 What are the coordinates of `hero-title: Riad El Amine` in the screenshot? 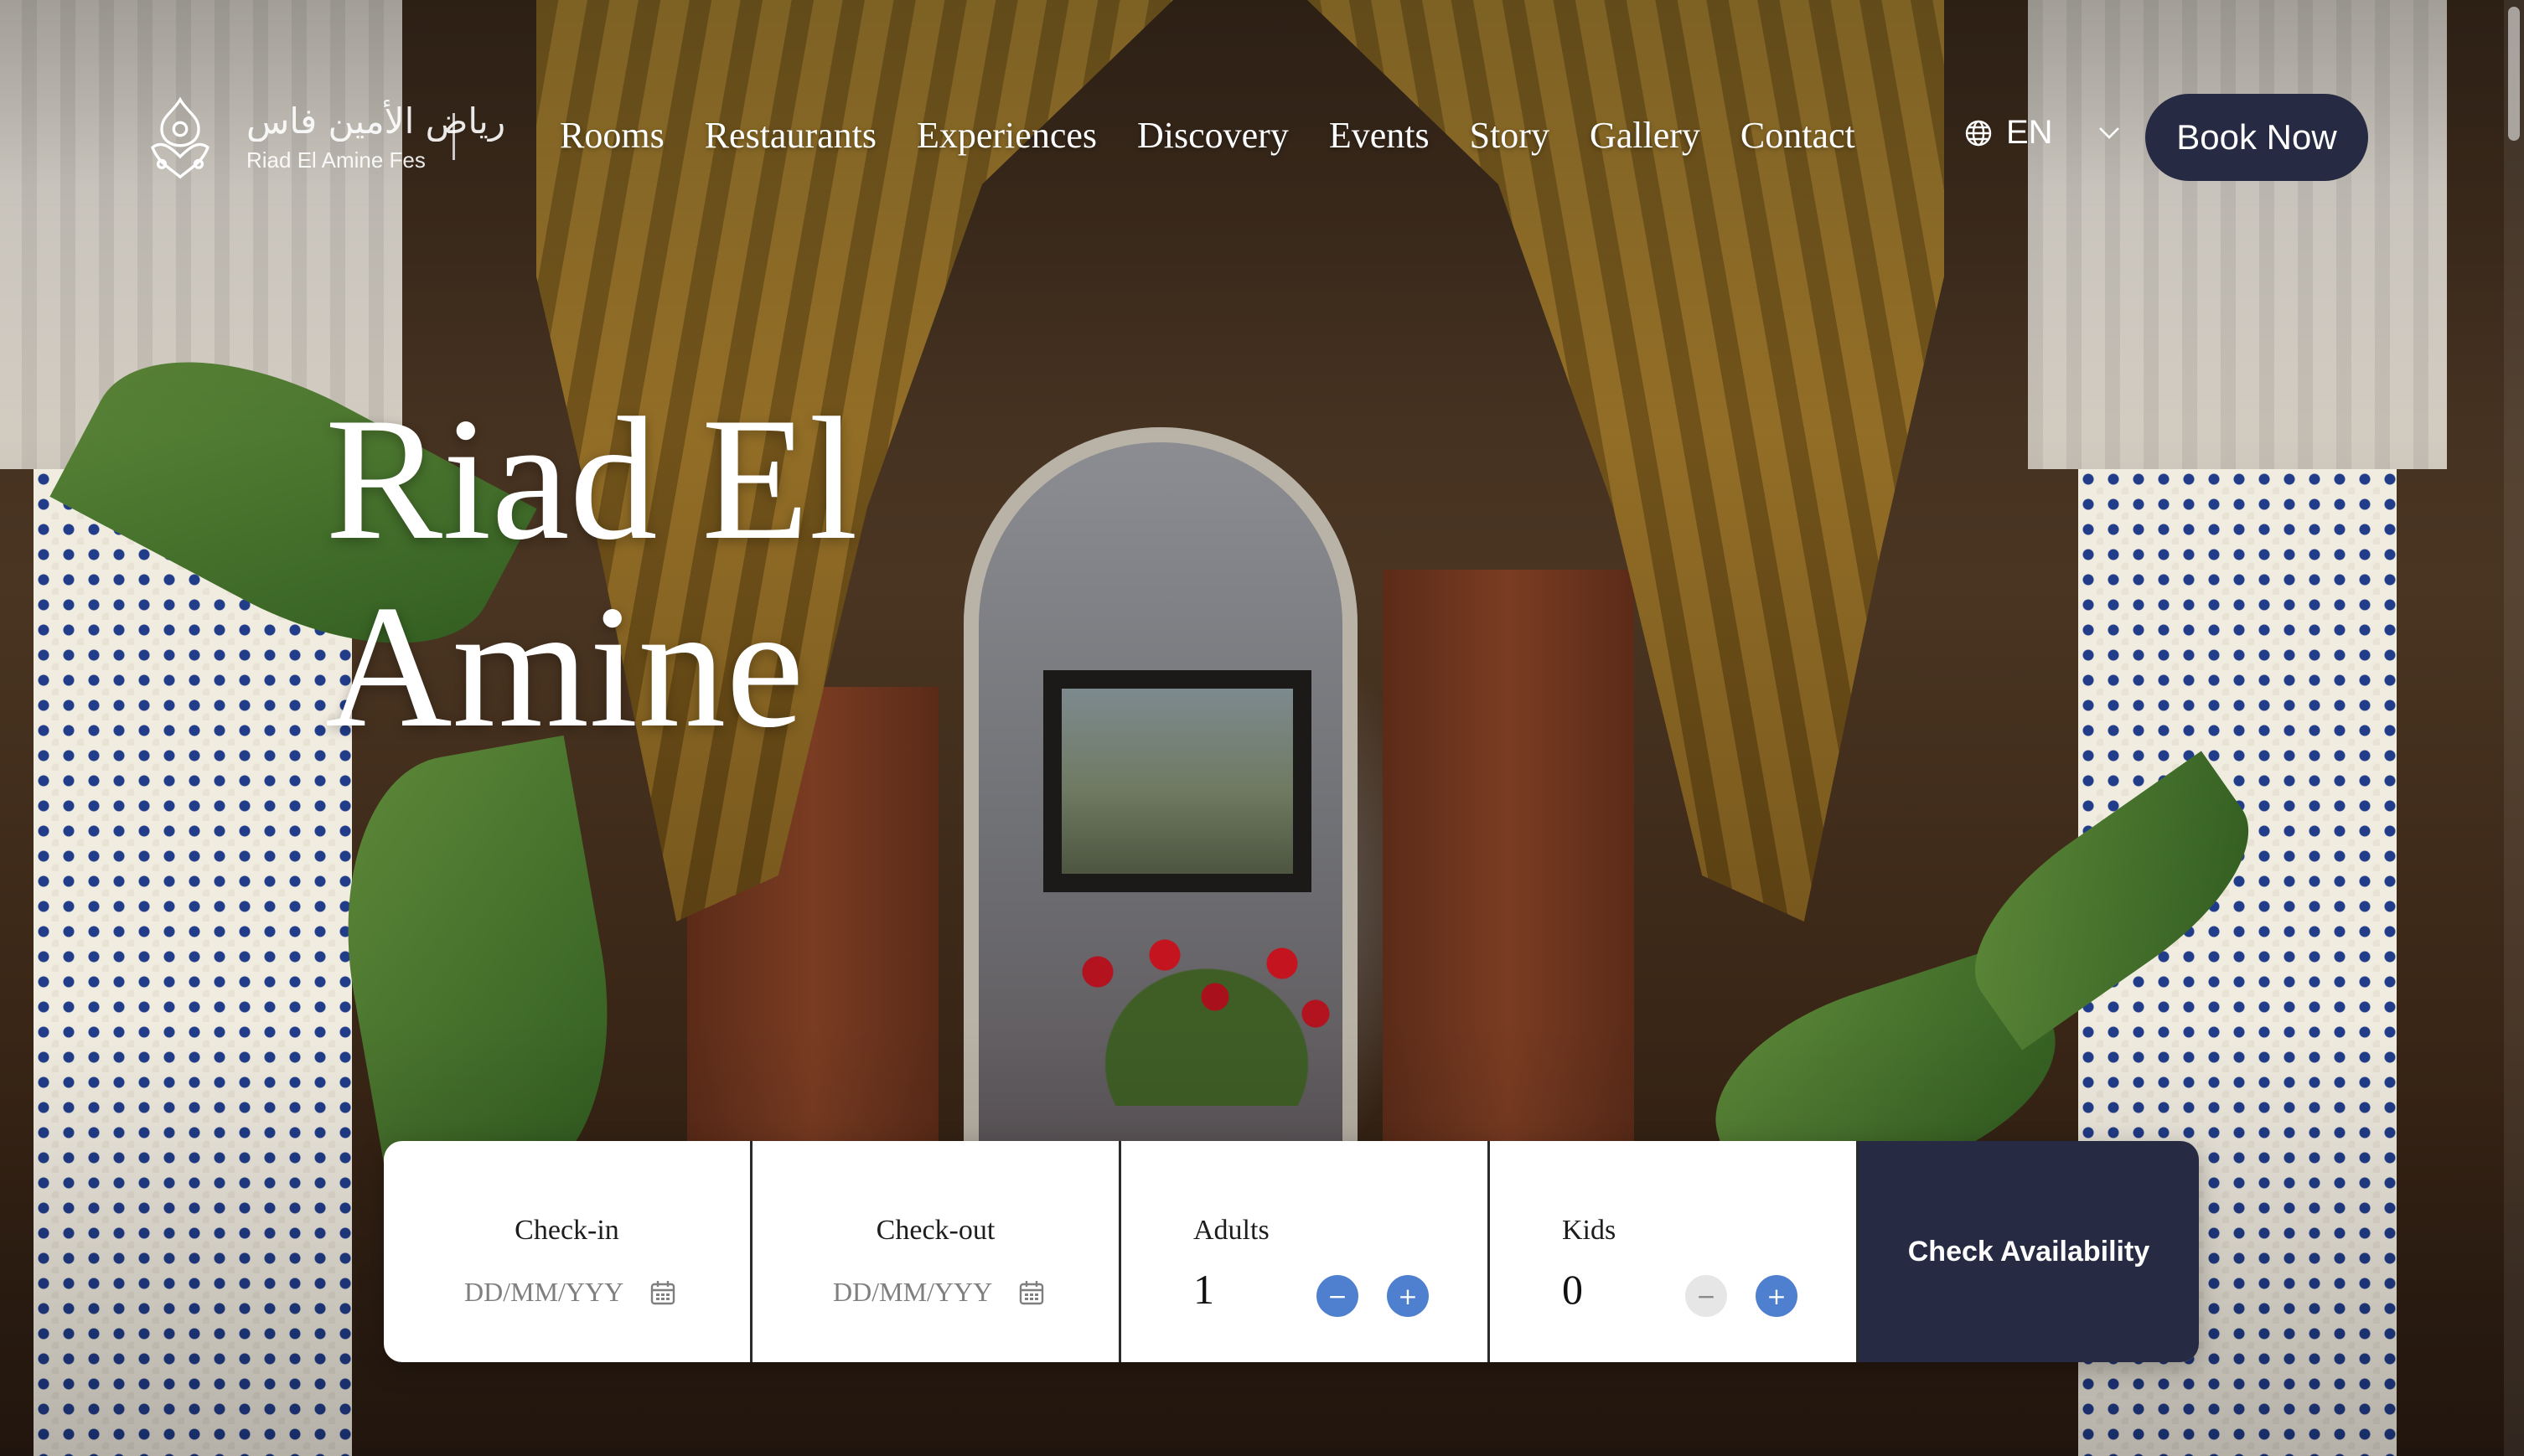 It's located at (618, 573).